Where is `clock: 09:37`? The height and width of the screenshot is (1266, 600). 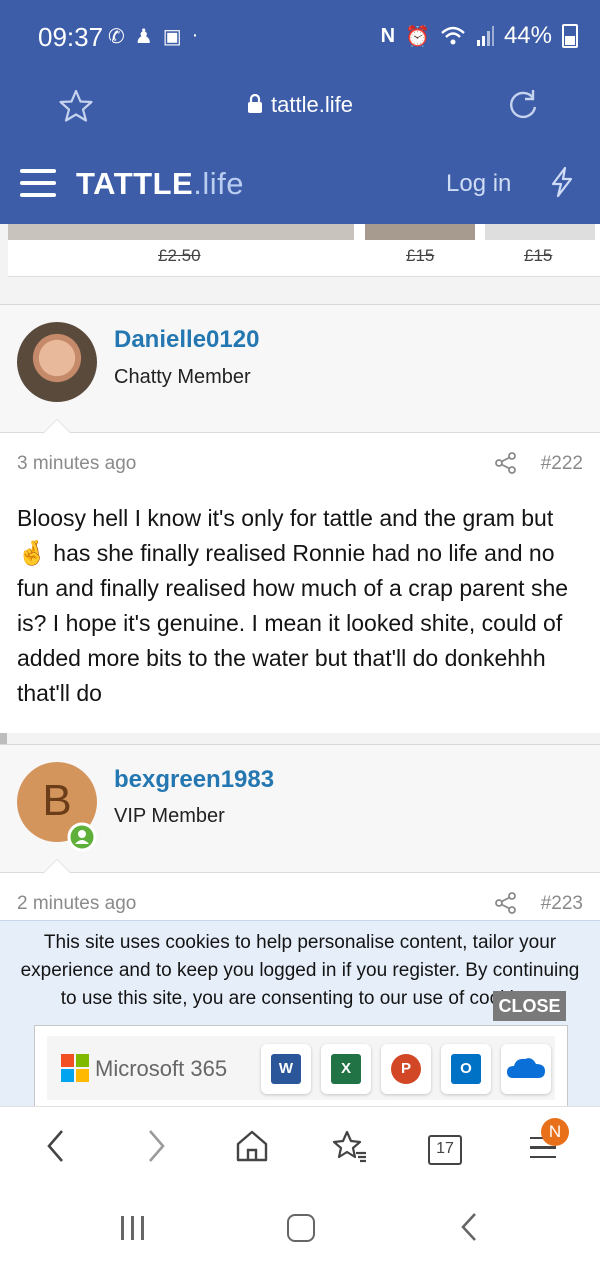 clock: 09:37 is located at coordinates (71, 37).